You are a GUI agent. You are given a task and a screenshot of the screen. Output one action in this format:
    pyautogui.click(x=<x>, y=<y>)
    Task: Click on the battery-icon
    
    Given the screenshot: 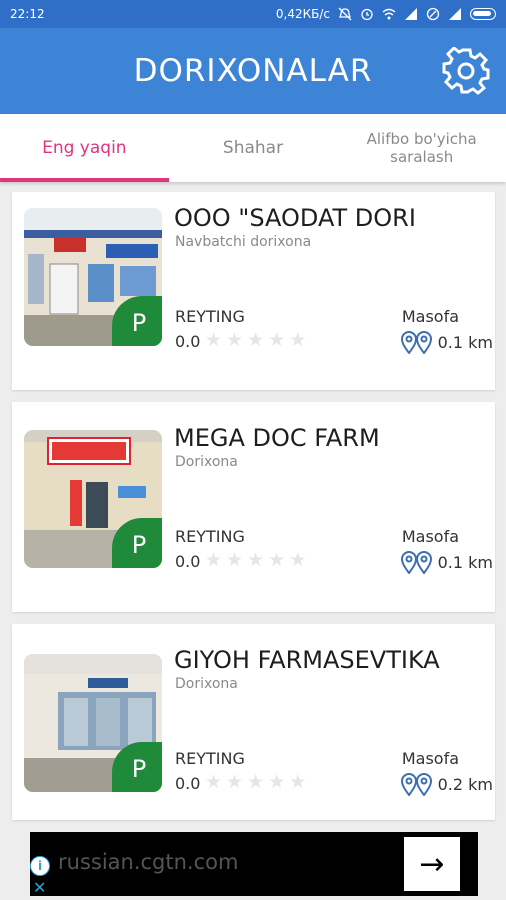 What is the action you would take?
    pyautogui.click(x=483, y=14)
    